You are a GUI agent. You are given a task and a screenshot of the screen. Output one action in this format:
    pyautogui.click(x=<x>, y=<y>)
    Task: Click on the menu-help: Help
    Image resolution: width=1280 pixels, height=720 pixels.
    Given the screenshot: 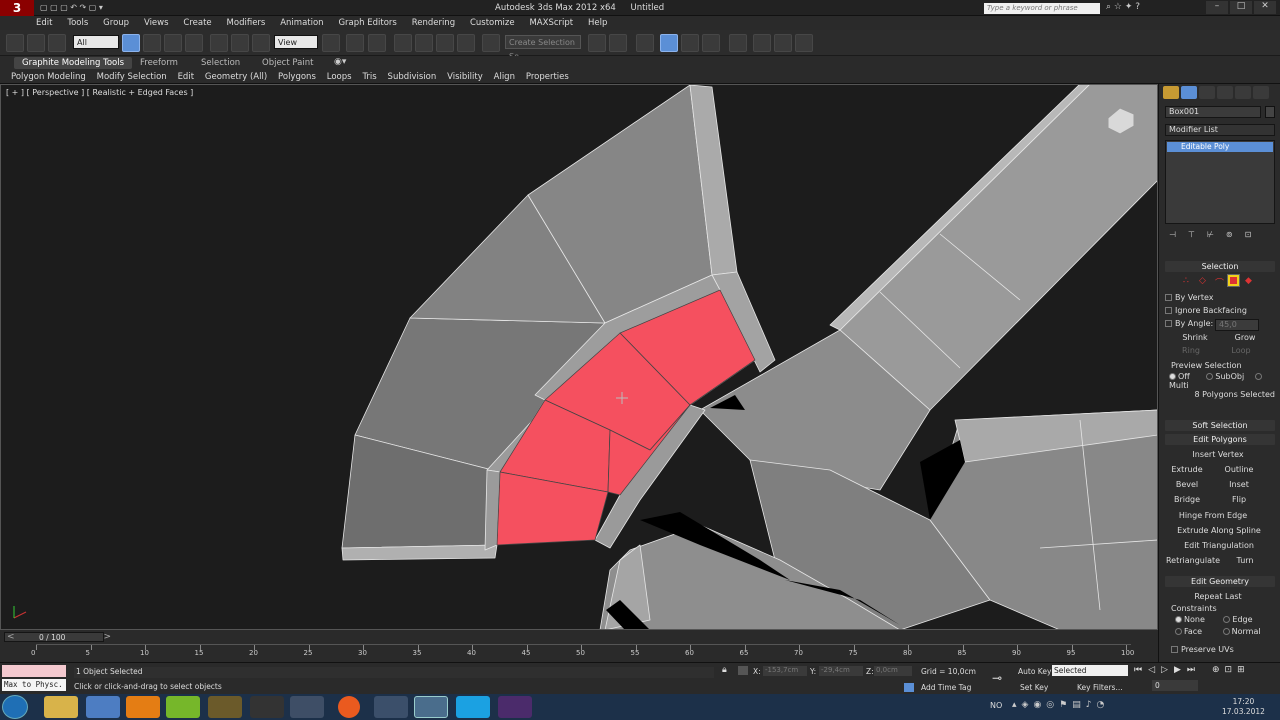 What is the action you would take?
    pyautogui.click(x=597, y=23)
    